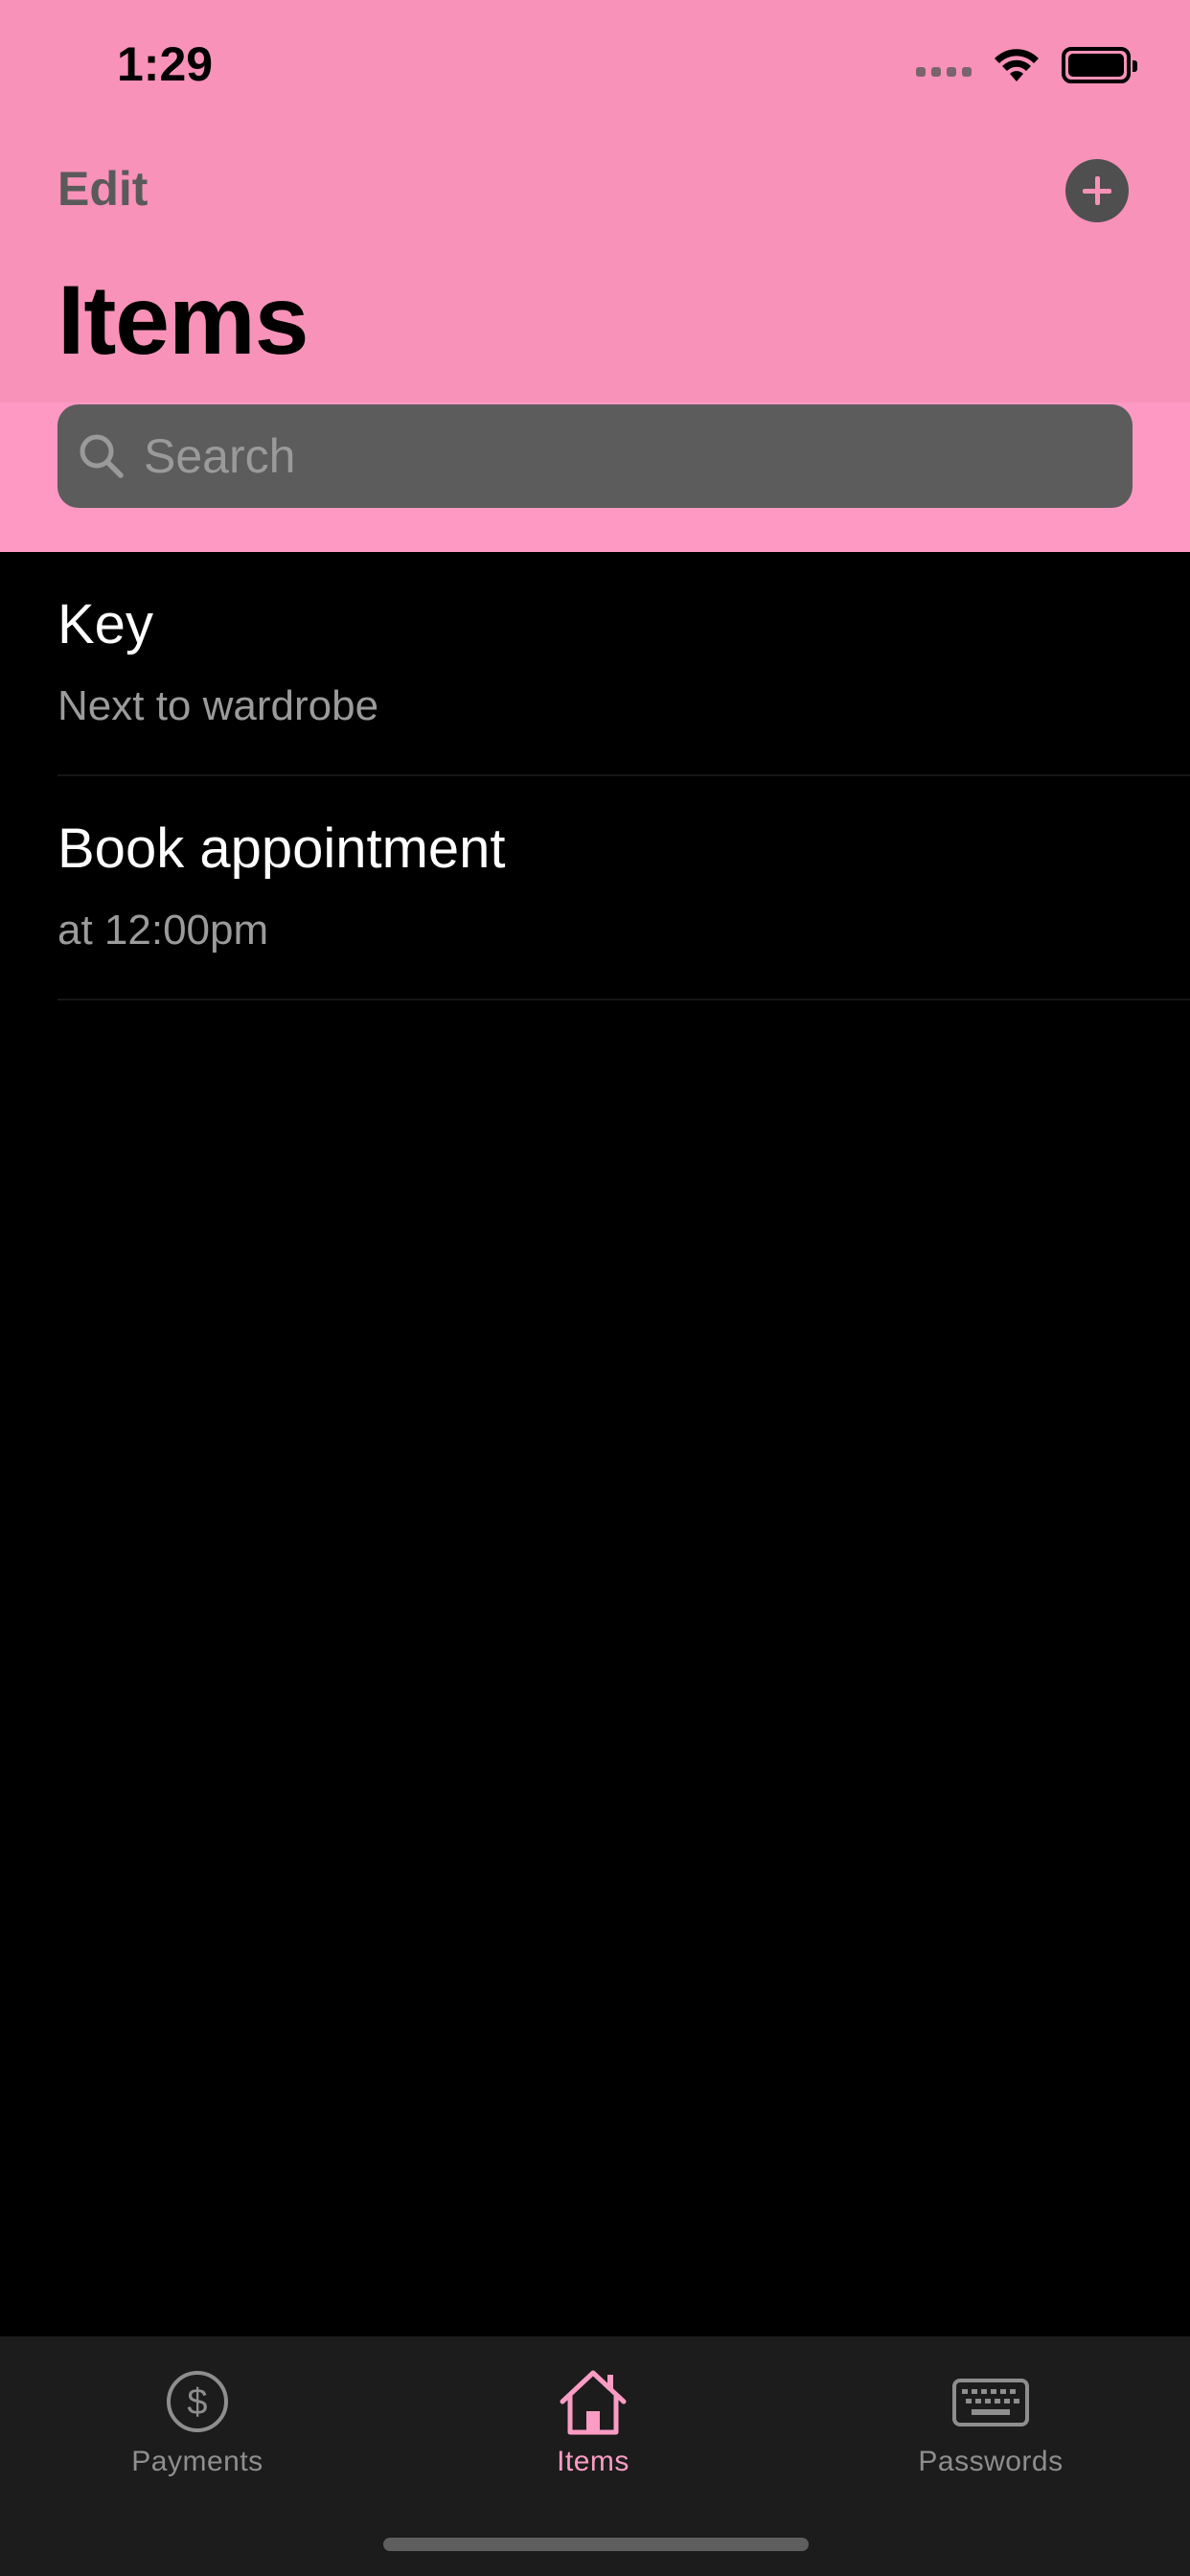  Describe the element at coordinates (163, 930) in the screenshot. I see `item-subtitle: at 12:00pm` at that location.